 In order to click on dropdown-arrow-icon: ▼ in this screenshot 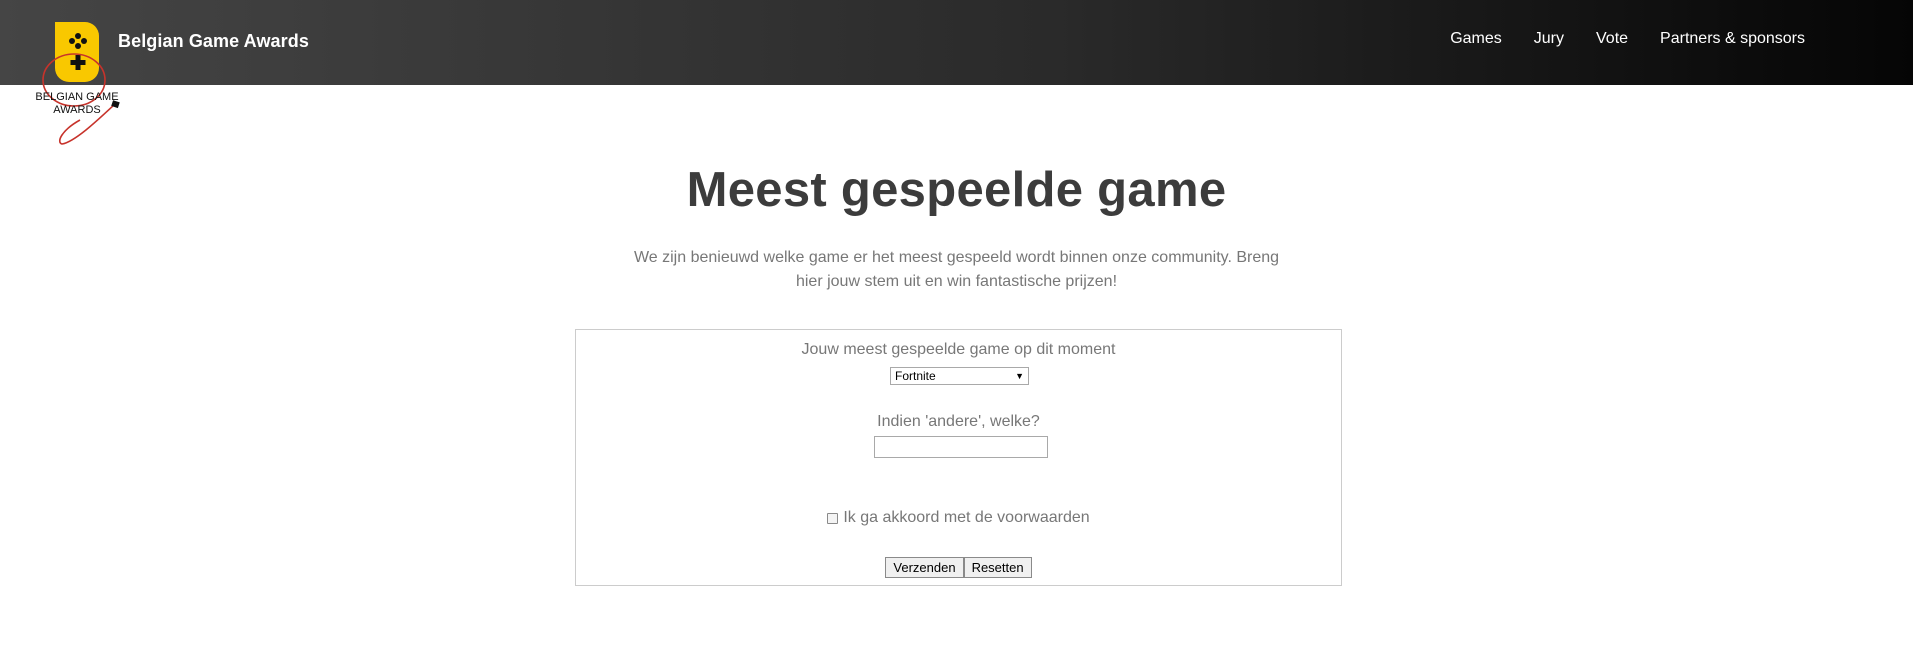, I will do `click(1019, 376)`.